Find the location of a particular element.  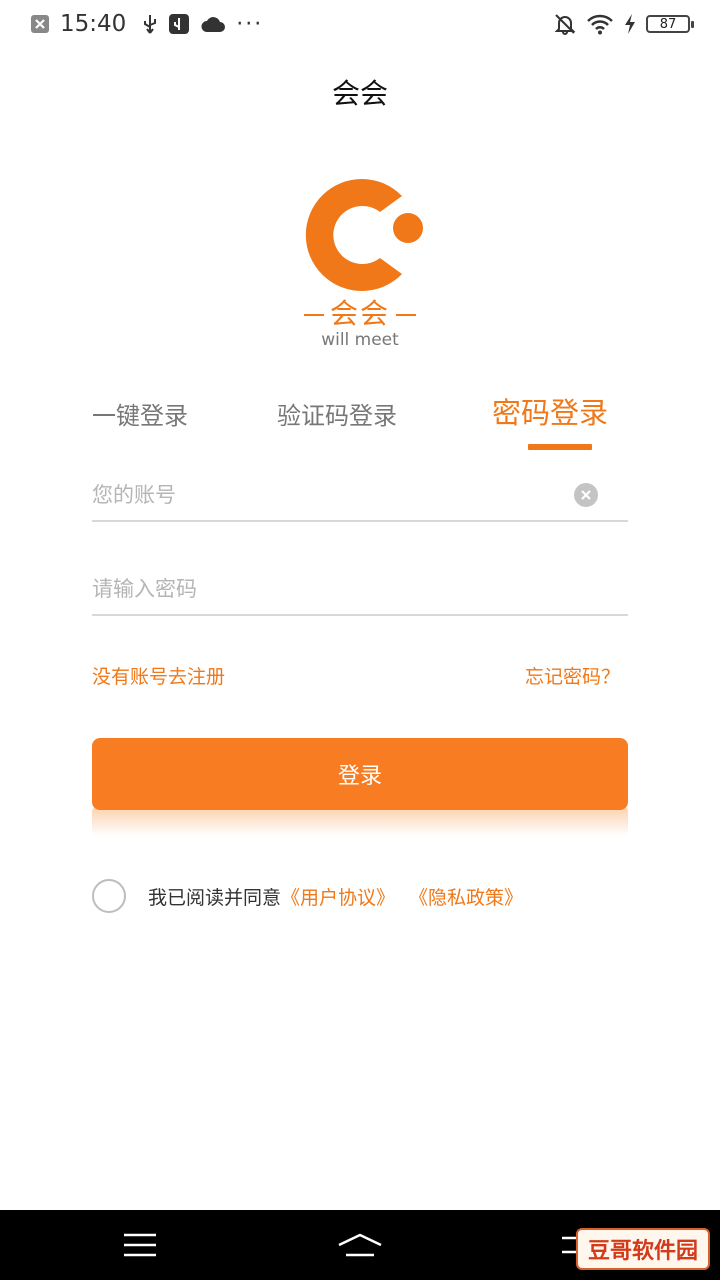

battery-icon: 87 is located at coordinates (670, 24).